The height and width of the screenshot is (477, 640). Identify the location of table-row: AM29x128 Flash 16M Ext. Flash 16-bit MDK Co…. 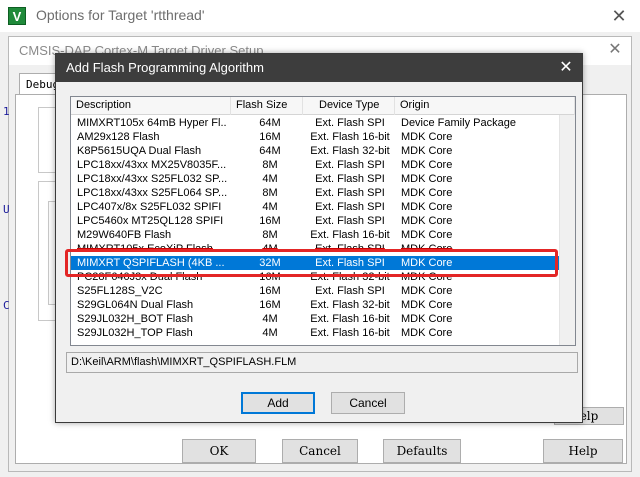
(315, 137).